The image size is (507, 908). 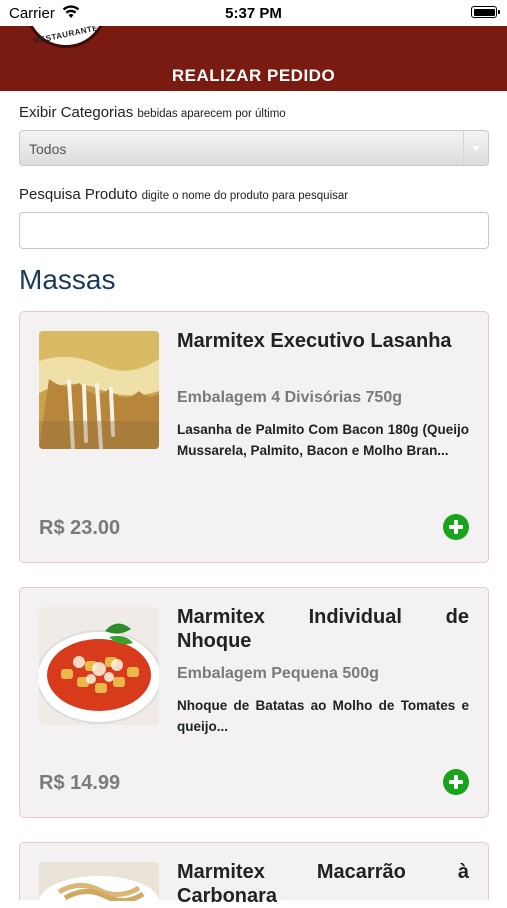 I want to click on restaurant-logo: RESTAURANTE, so click(x=66, y=37).